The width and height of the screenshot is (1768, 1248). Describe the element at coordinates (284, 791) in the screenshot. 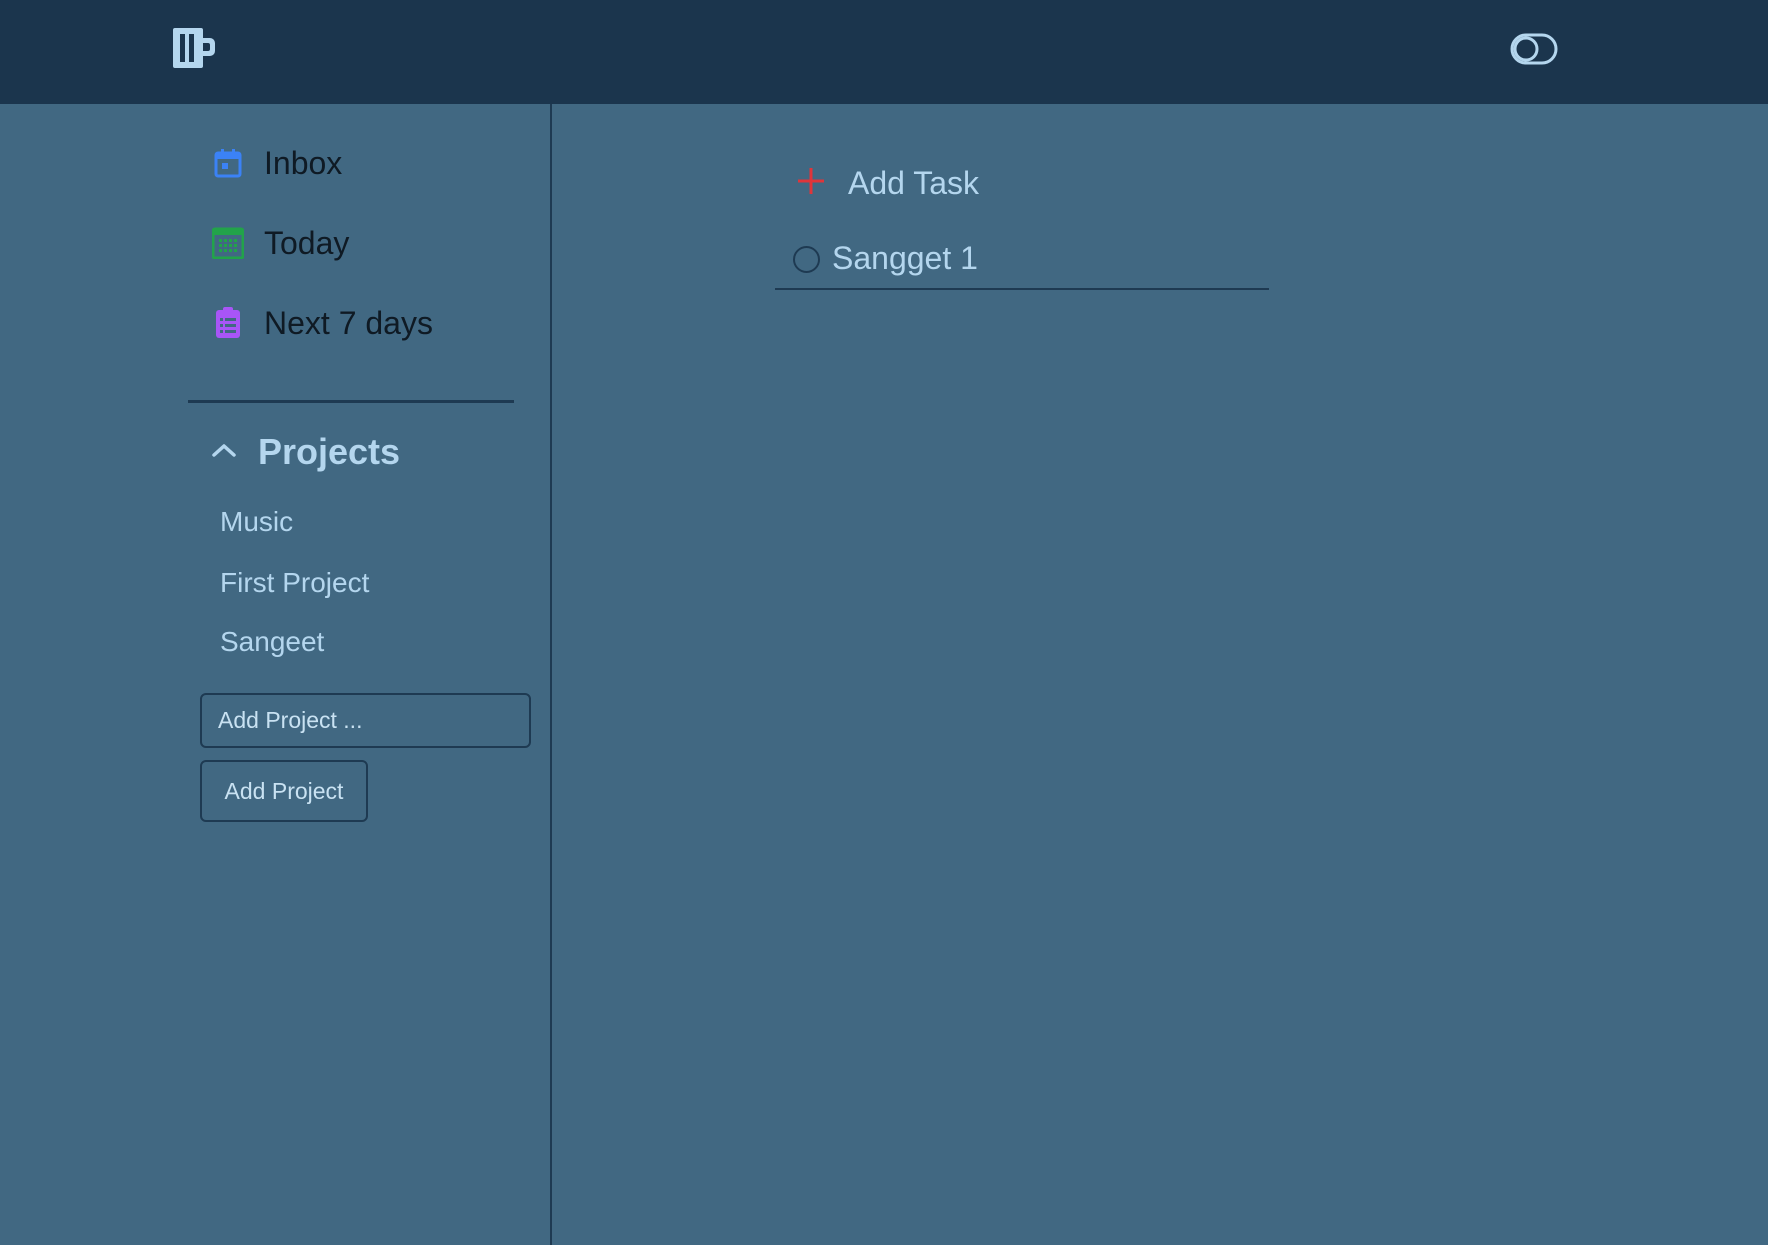

I see `add-project-button: Add Project` at that location.